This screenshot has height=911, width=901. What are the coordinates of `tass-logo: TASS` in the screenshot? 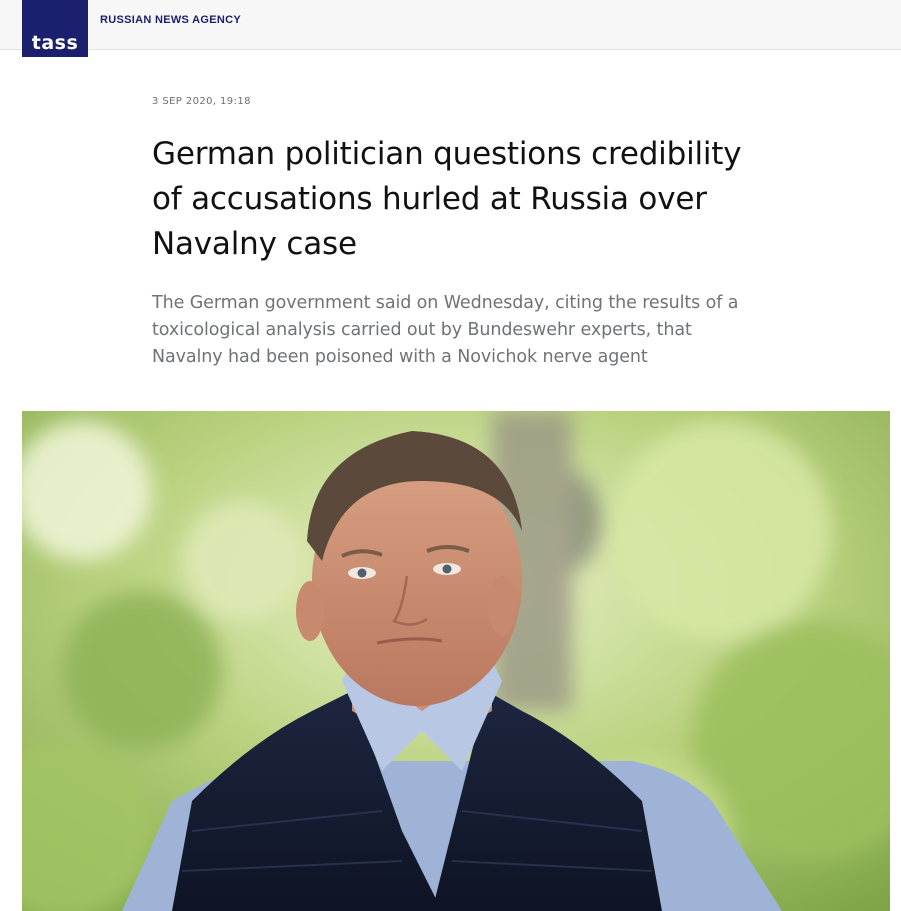 It's located at (55, 28).